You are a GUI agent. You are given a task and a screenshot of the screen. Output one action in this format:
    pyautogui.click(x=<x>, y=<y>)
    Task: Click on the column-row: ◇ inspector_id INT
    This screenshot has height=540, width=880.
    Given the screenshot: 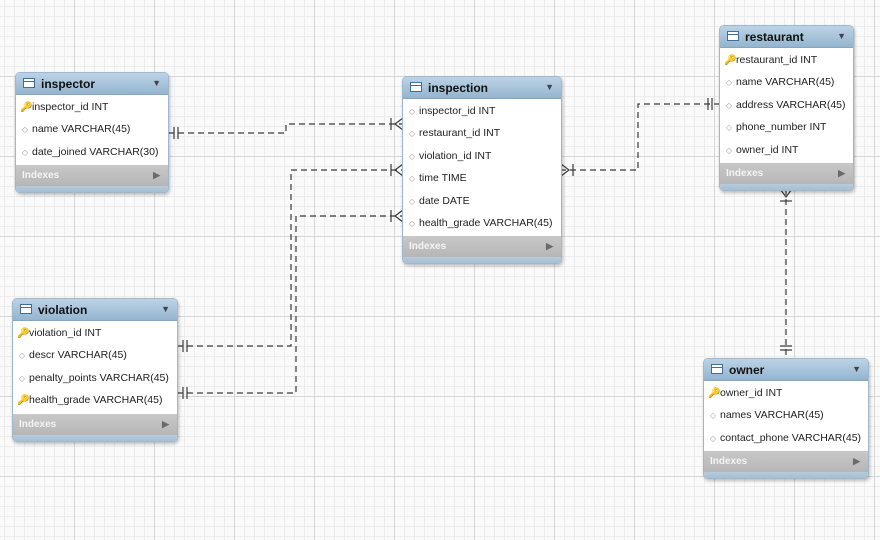 What is the action you would take?
    pyautogui.click(x=482, y=111)
    